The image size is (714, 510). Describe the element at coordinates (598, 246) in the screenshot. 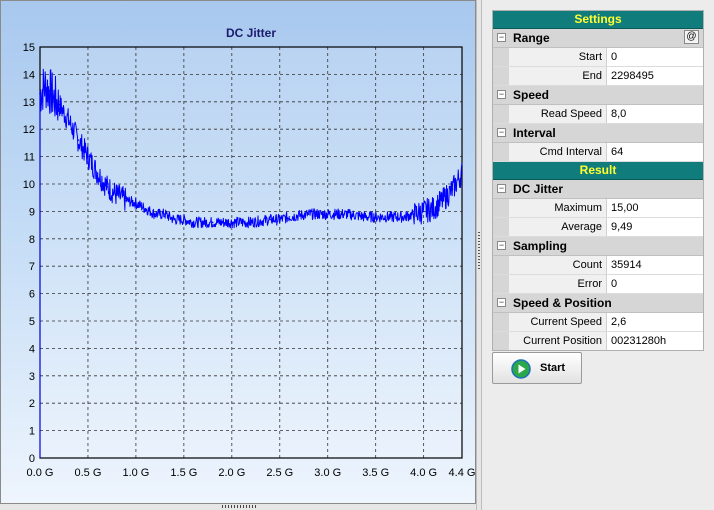

I see `category-sampling: − Sampling` at that location.